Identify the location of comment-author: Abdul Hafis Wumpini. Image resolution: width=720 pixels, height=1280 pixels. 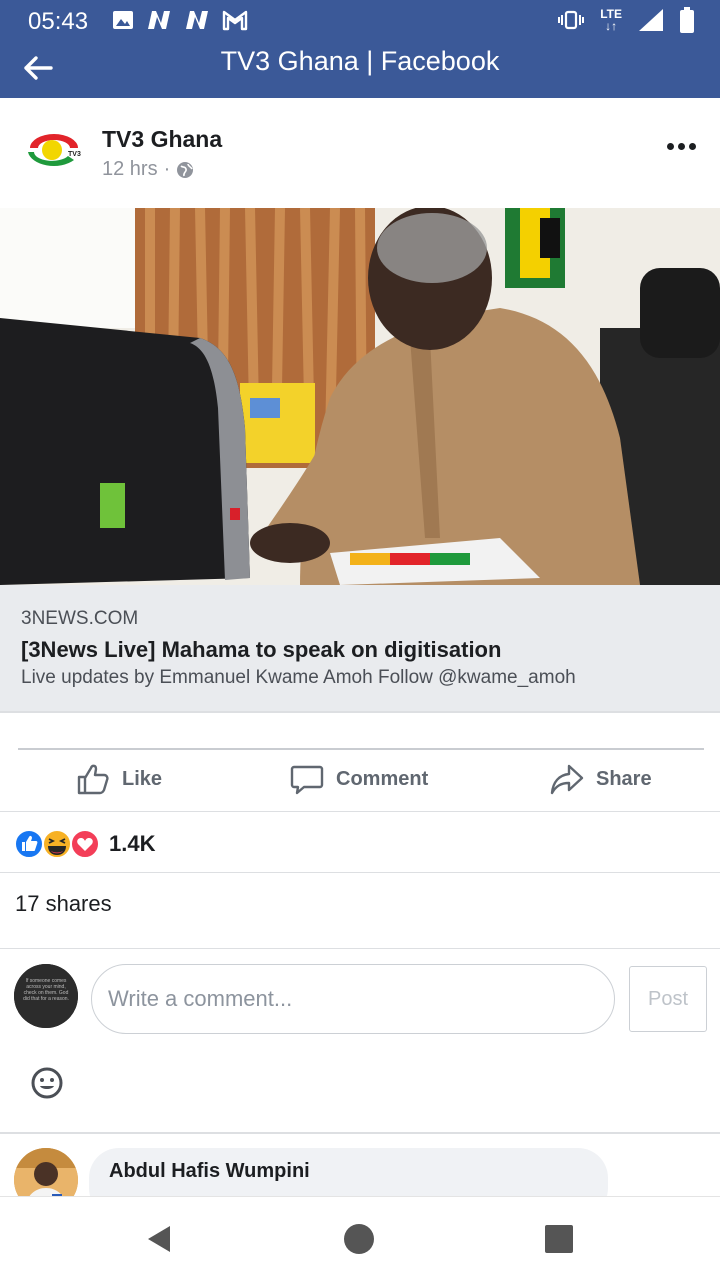
(209, 1171).